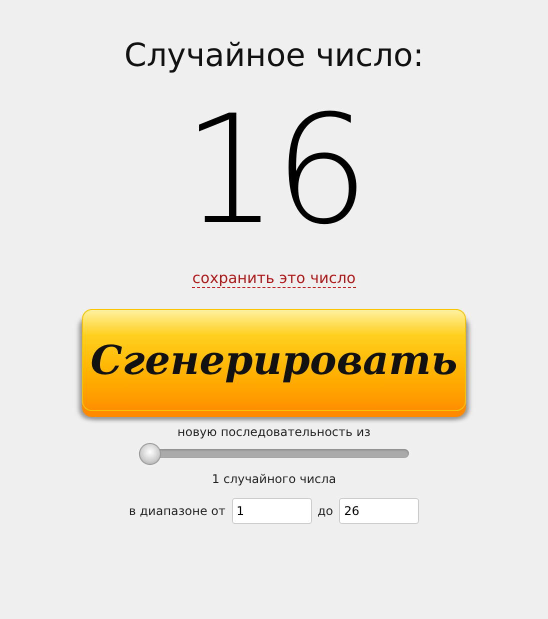 The height and width of the screenshot is (619, 548). I want to click on from-field: 1, so click(272, 511).